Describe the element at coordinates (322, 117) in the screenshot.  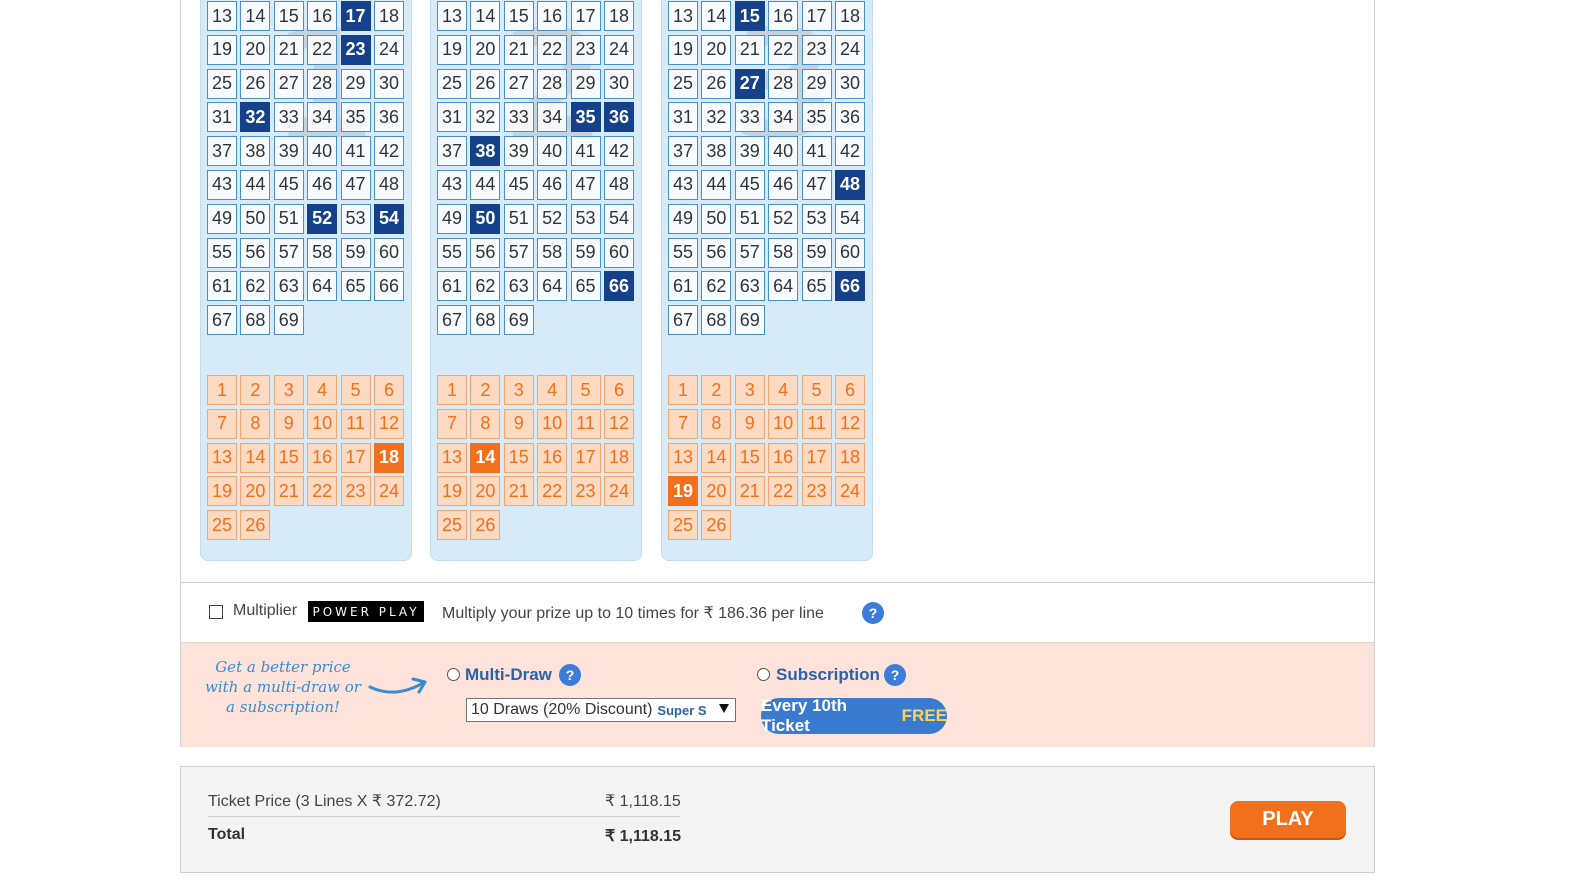
I see `main-number-cell: 34` at that location.